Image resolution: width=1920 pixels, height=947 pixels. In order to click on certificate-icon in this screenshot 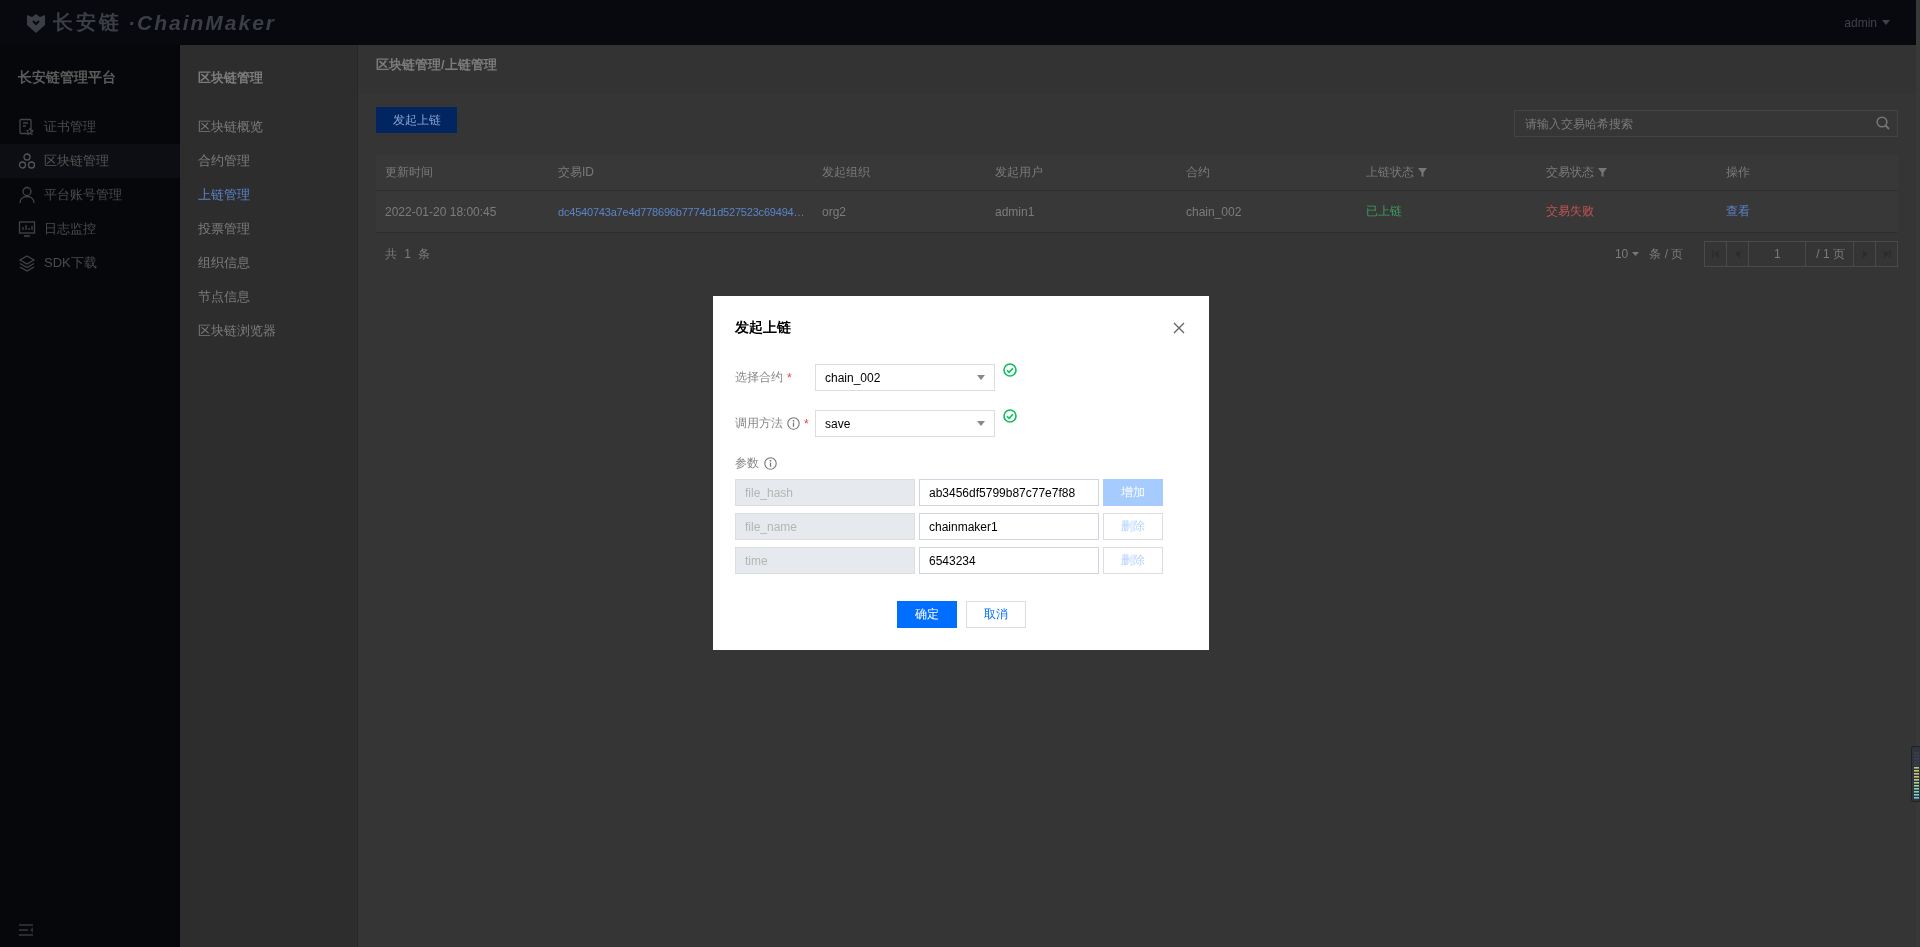, I will do `click(27, 127)`.